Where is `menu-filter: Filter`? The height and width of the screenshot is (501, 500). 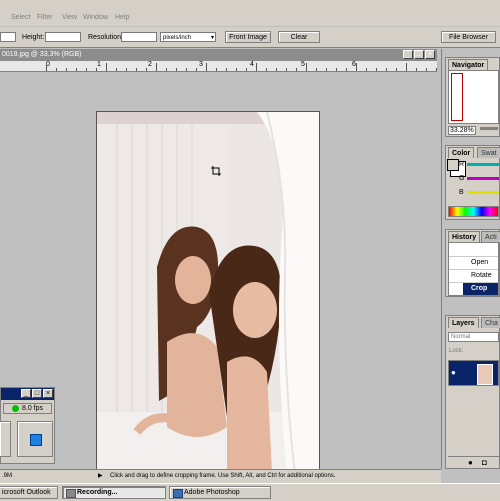
menu-filter: Filter is located at coordinates (45, 17).